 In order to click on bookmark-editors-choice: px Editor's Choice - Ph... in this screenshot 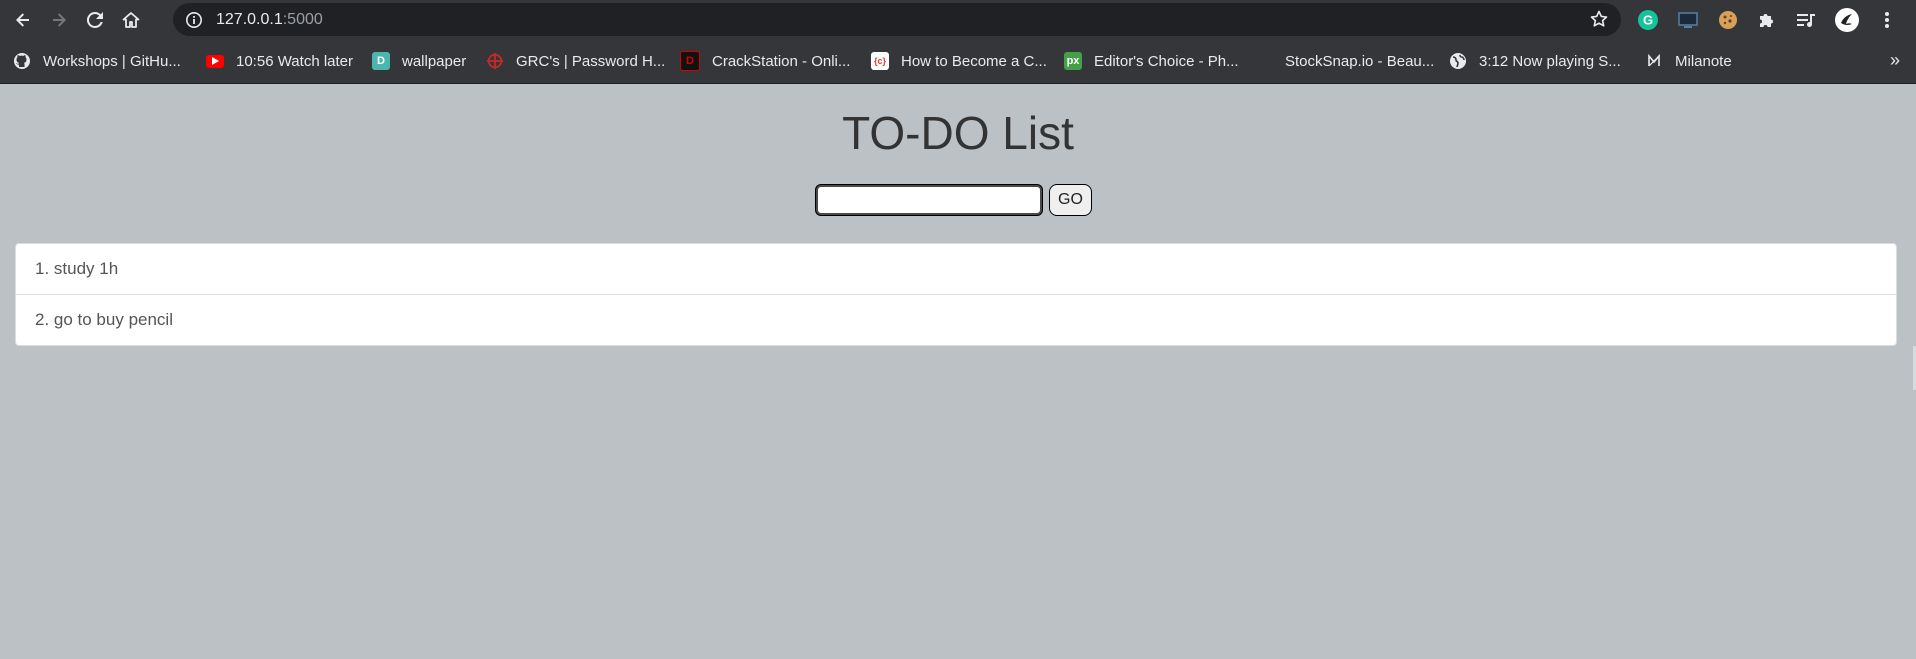, I will do `click(1151, 61)`.